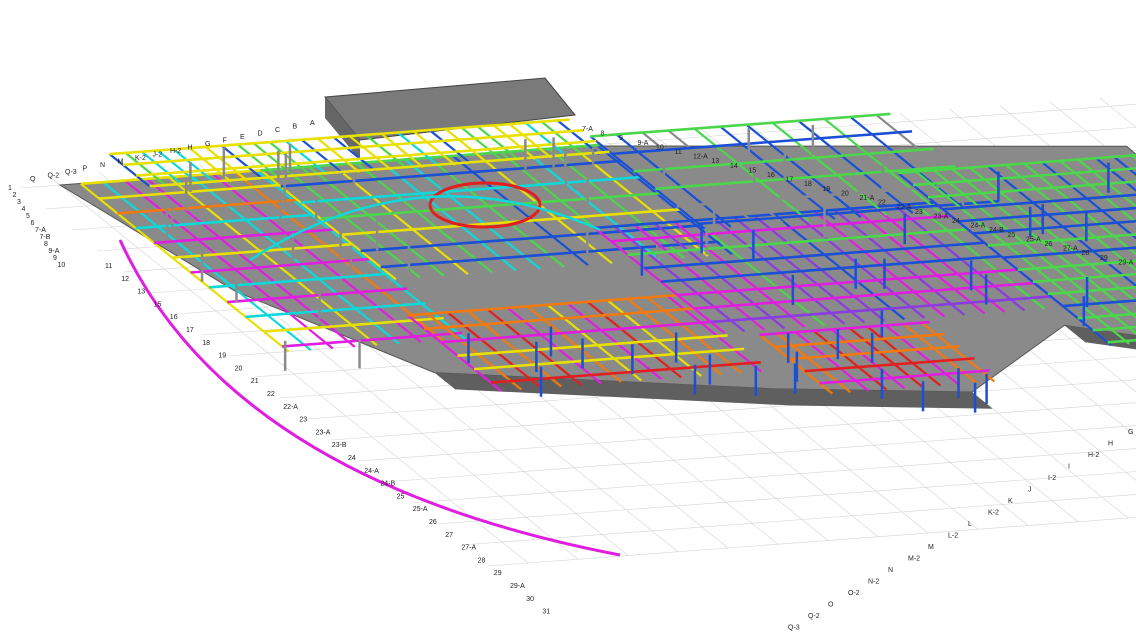 This screenshot has width=1136, height=639. Describe the element at coordinates (242, 137) in the screenshot. I see `grid-label-back-letters: E` at that location.